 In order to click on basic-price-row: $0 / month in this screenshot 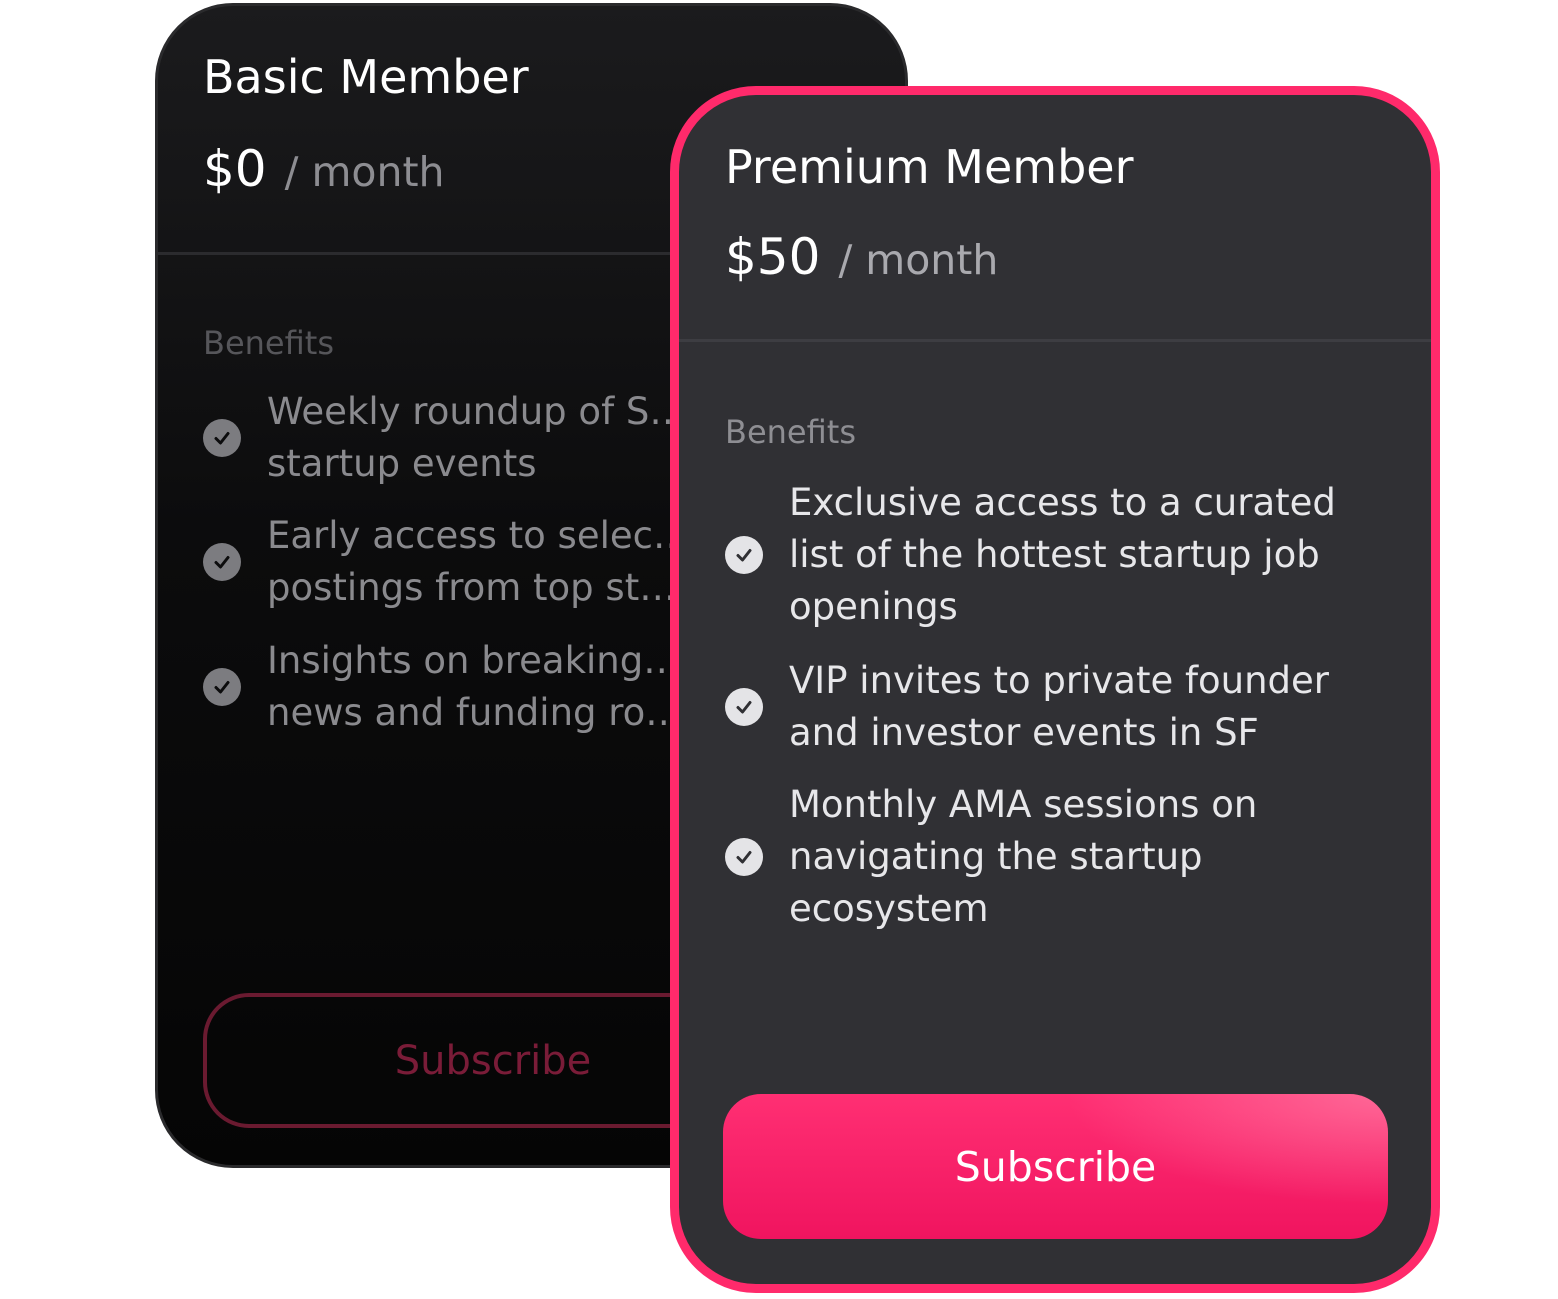, I will do `click(324, 169)`.